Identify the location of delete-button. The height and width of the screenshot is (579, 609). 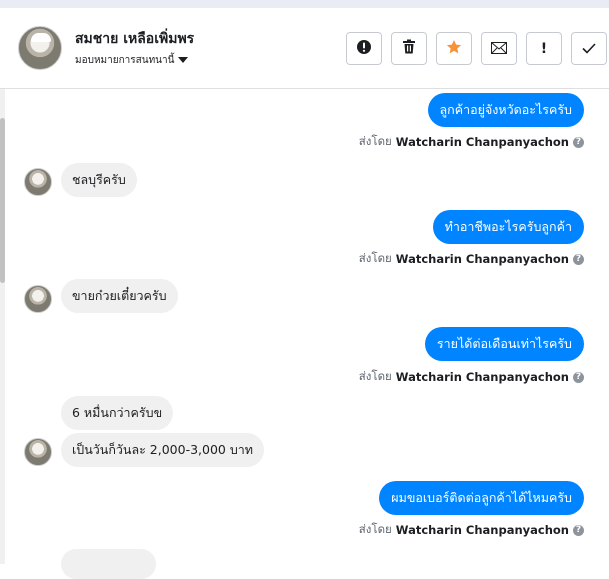
(409, 48).